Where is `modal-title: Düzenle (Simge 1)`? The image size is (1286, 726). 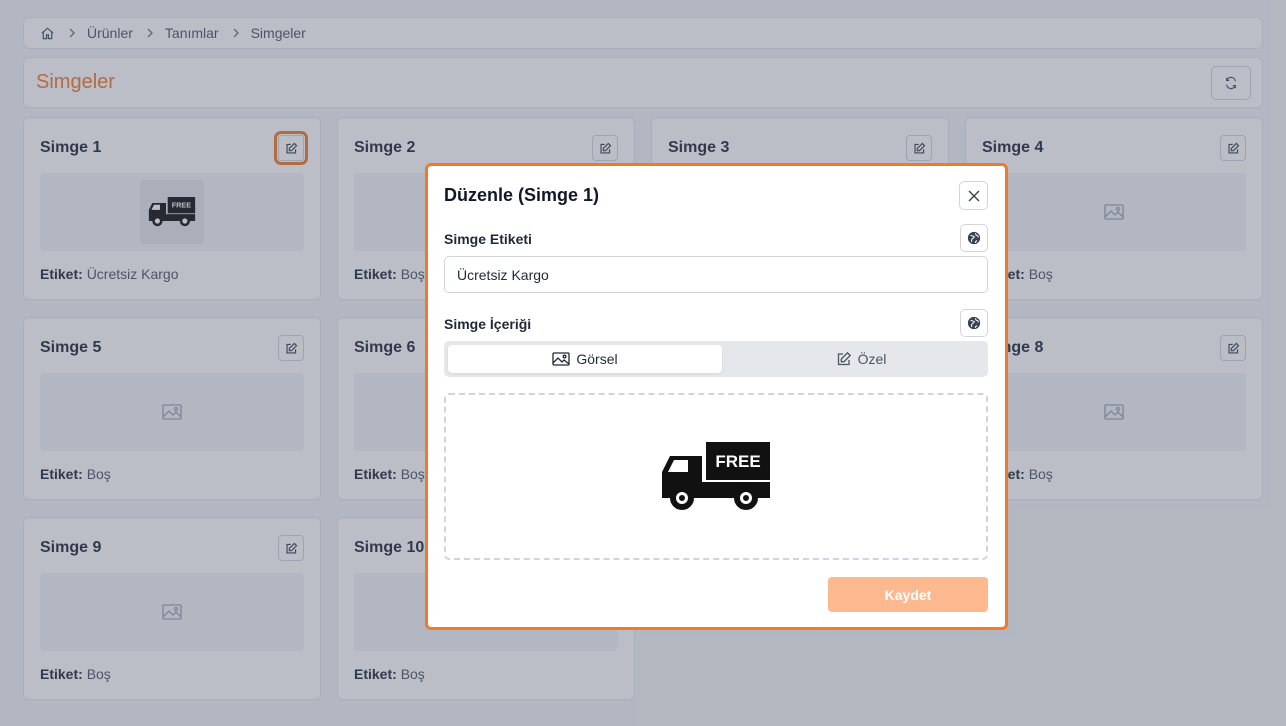 modal-title: Düzenle (Simge 1) is located at coordinates (522, 195).